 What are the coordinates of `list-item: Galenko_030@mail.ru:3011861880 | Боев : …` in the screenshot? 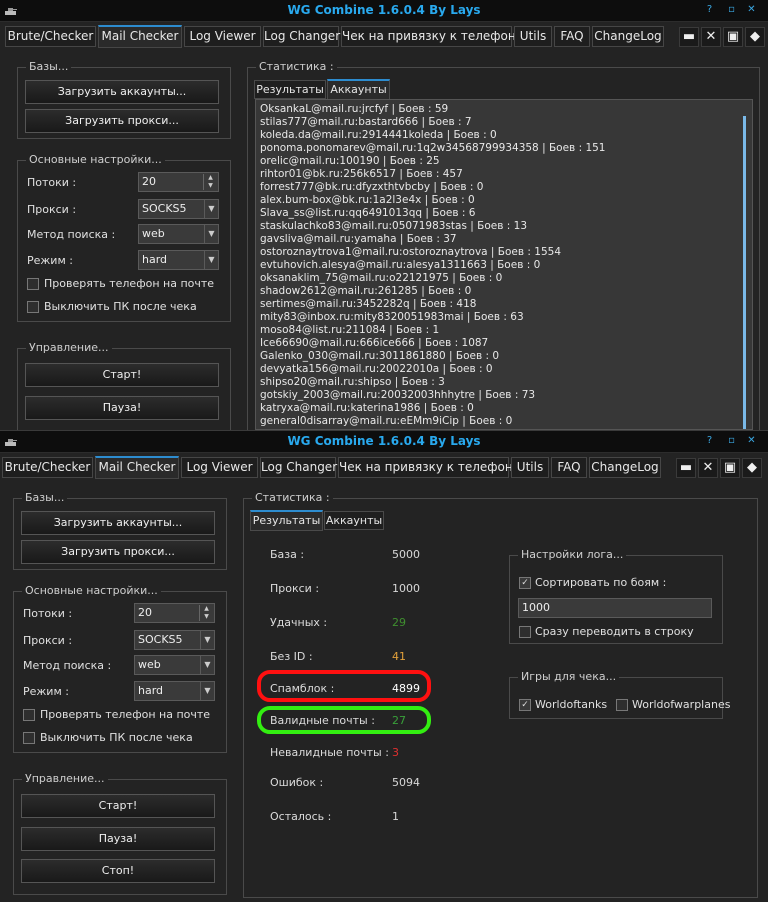 It's located at (379, 356).